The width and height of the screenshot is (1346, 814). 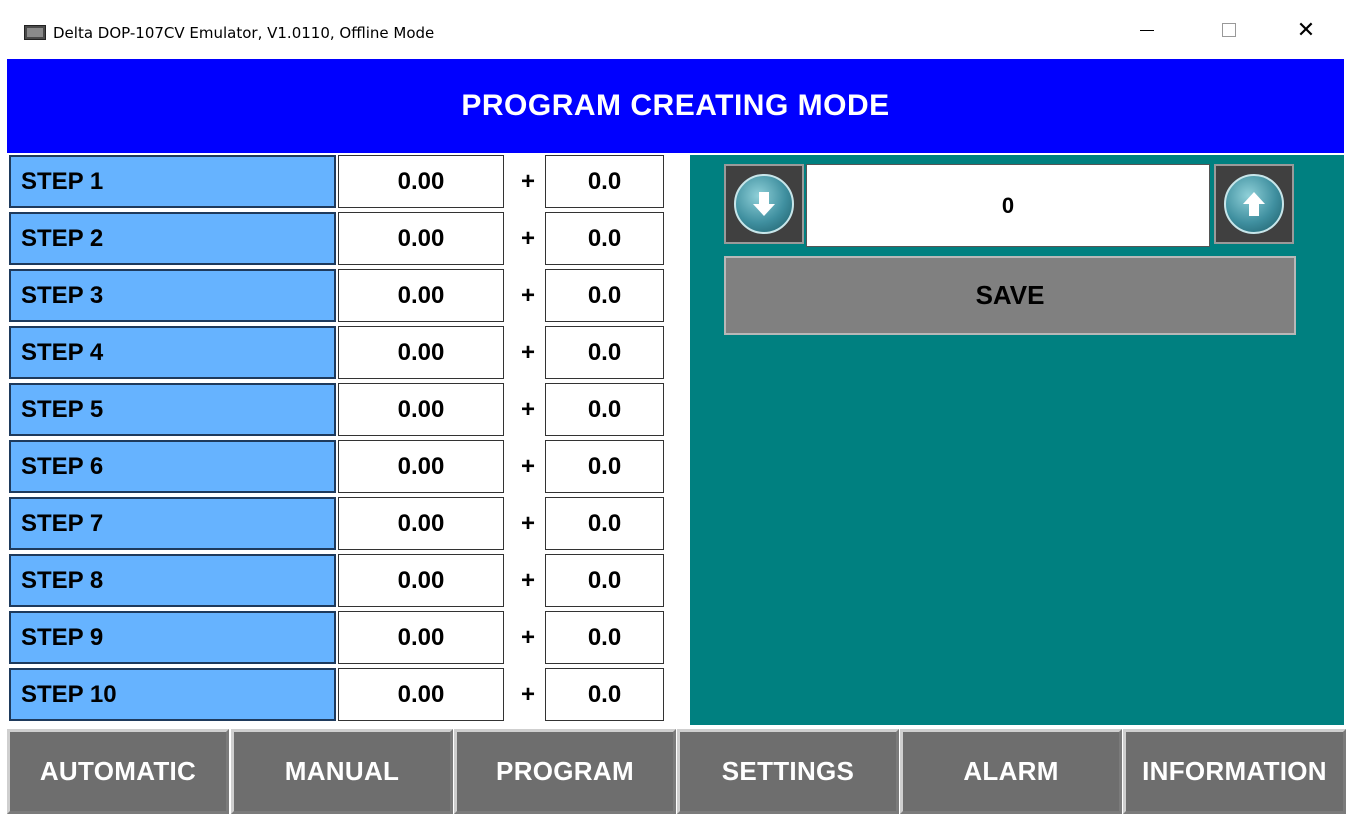 What do you see at coordinates (1234, 771) in the screenshot?
I see `nav-information-button: INFORMATION` at bounding box center [1234, 771].